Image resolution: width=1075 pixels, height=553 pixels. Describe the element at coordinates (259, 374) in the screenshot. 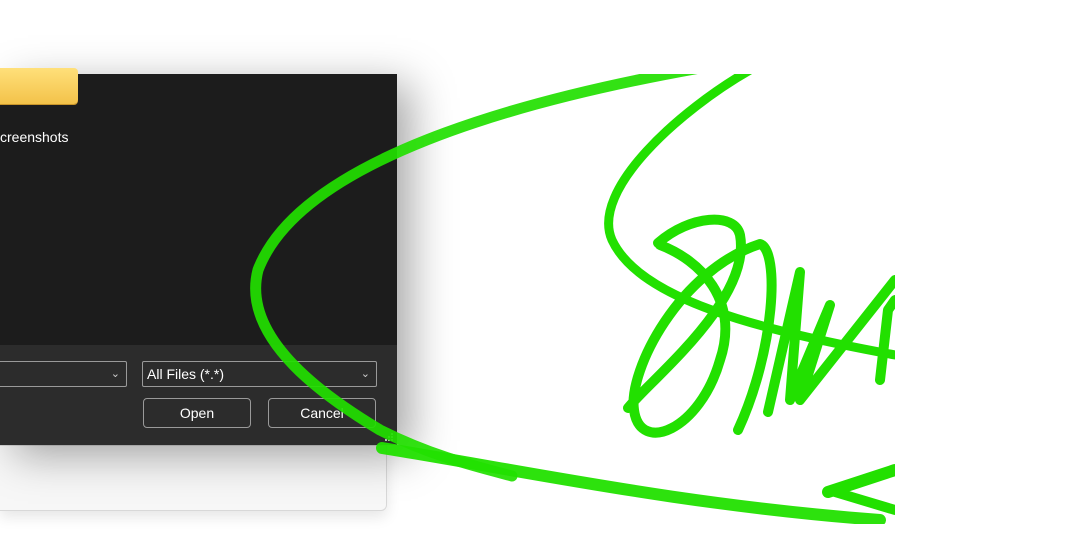

I see `file-type-select: All Files (*.*) ⌄` at that location.